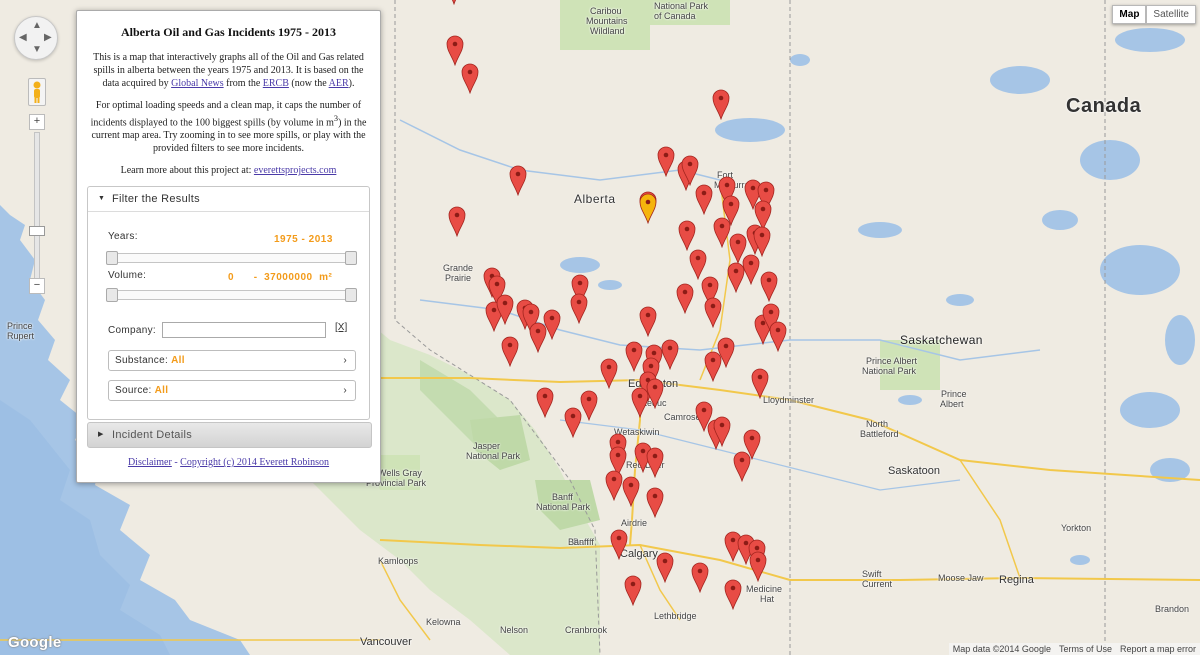  I want to click on zoom-slider-thumb, so click(37, 231).